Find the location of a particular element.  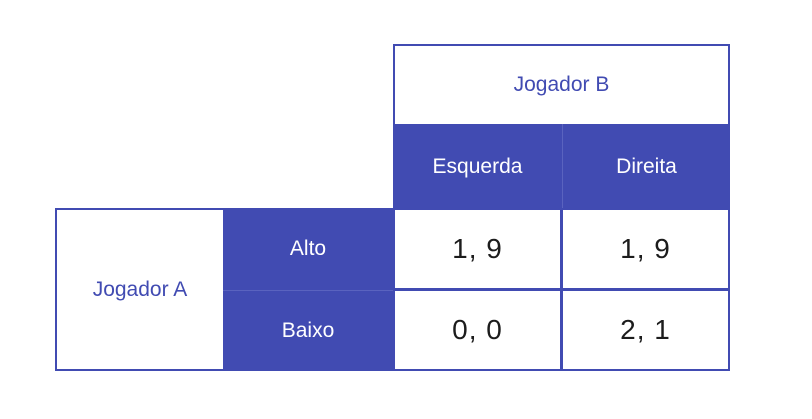

payoff-cell-baixo-esquerda: 0, 0 is located at coordinates (477, 330).